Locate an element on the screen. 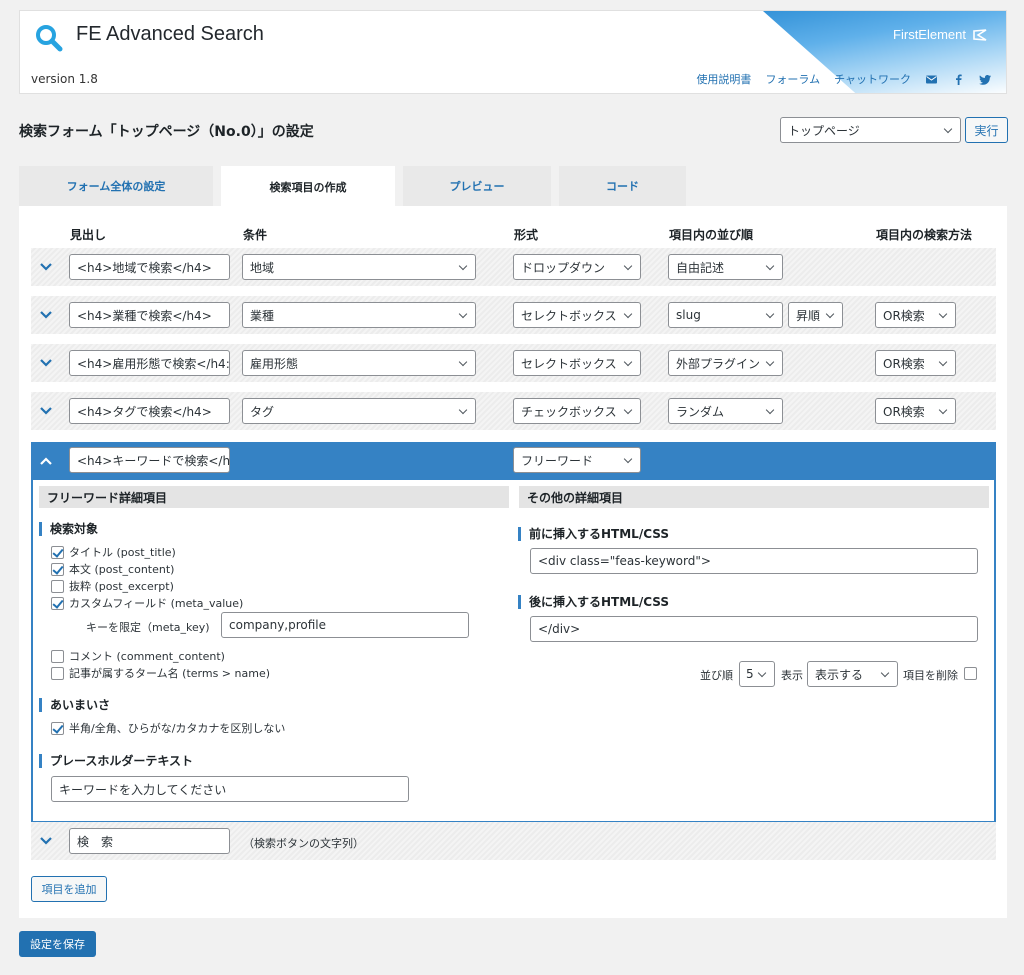  brand-logo: FirstElement is located at coordinates (940, 34).